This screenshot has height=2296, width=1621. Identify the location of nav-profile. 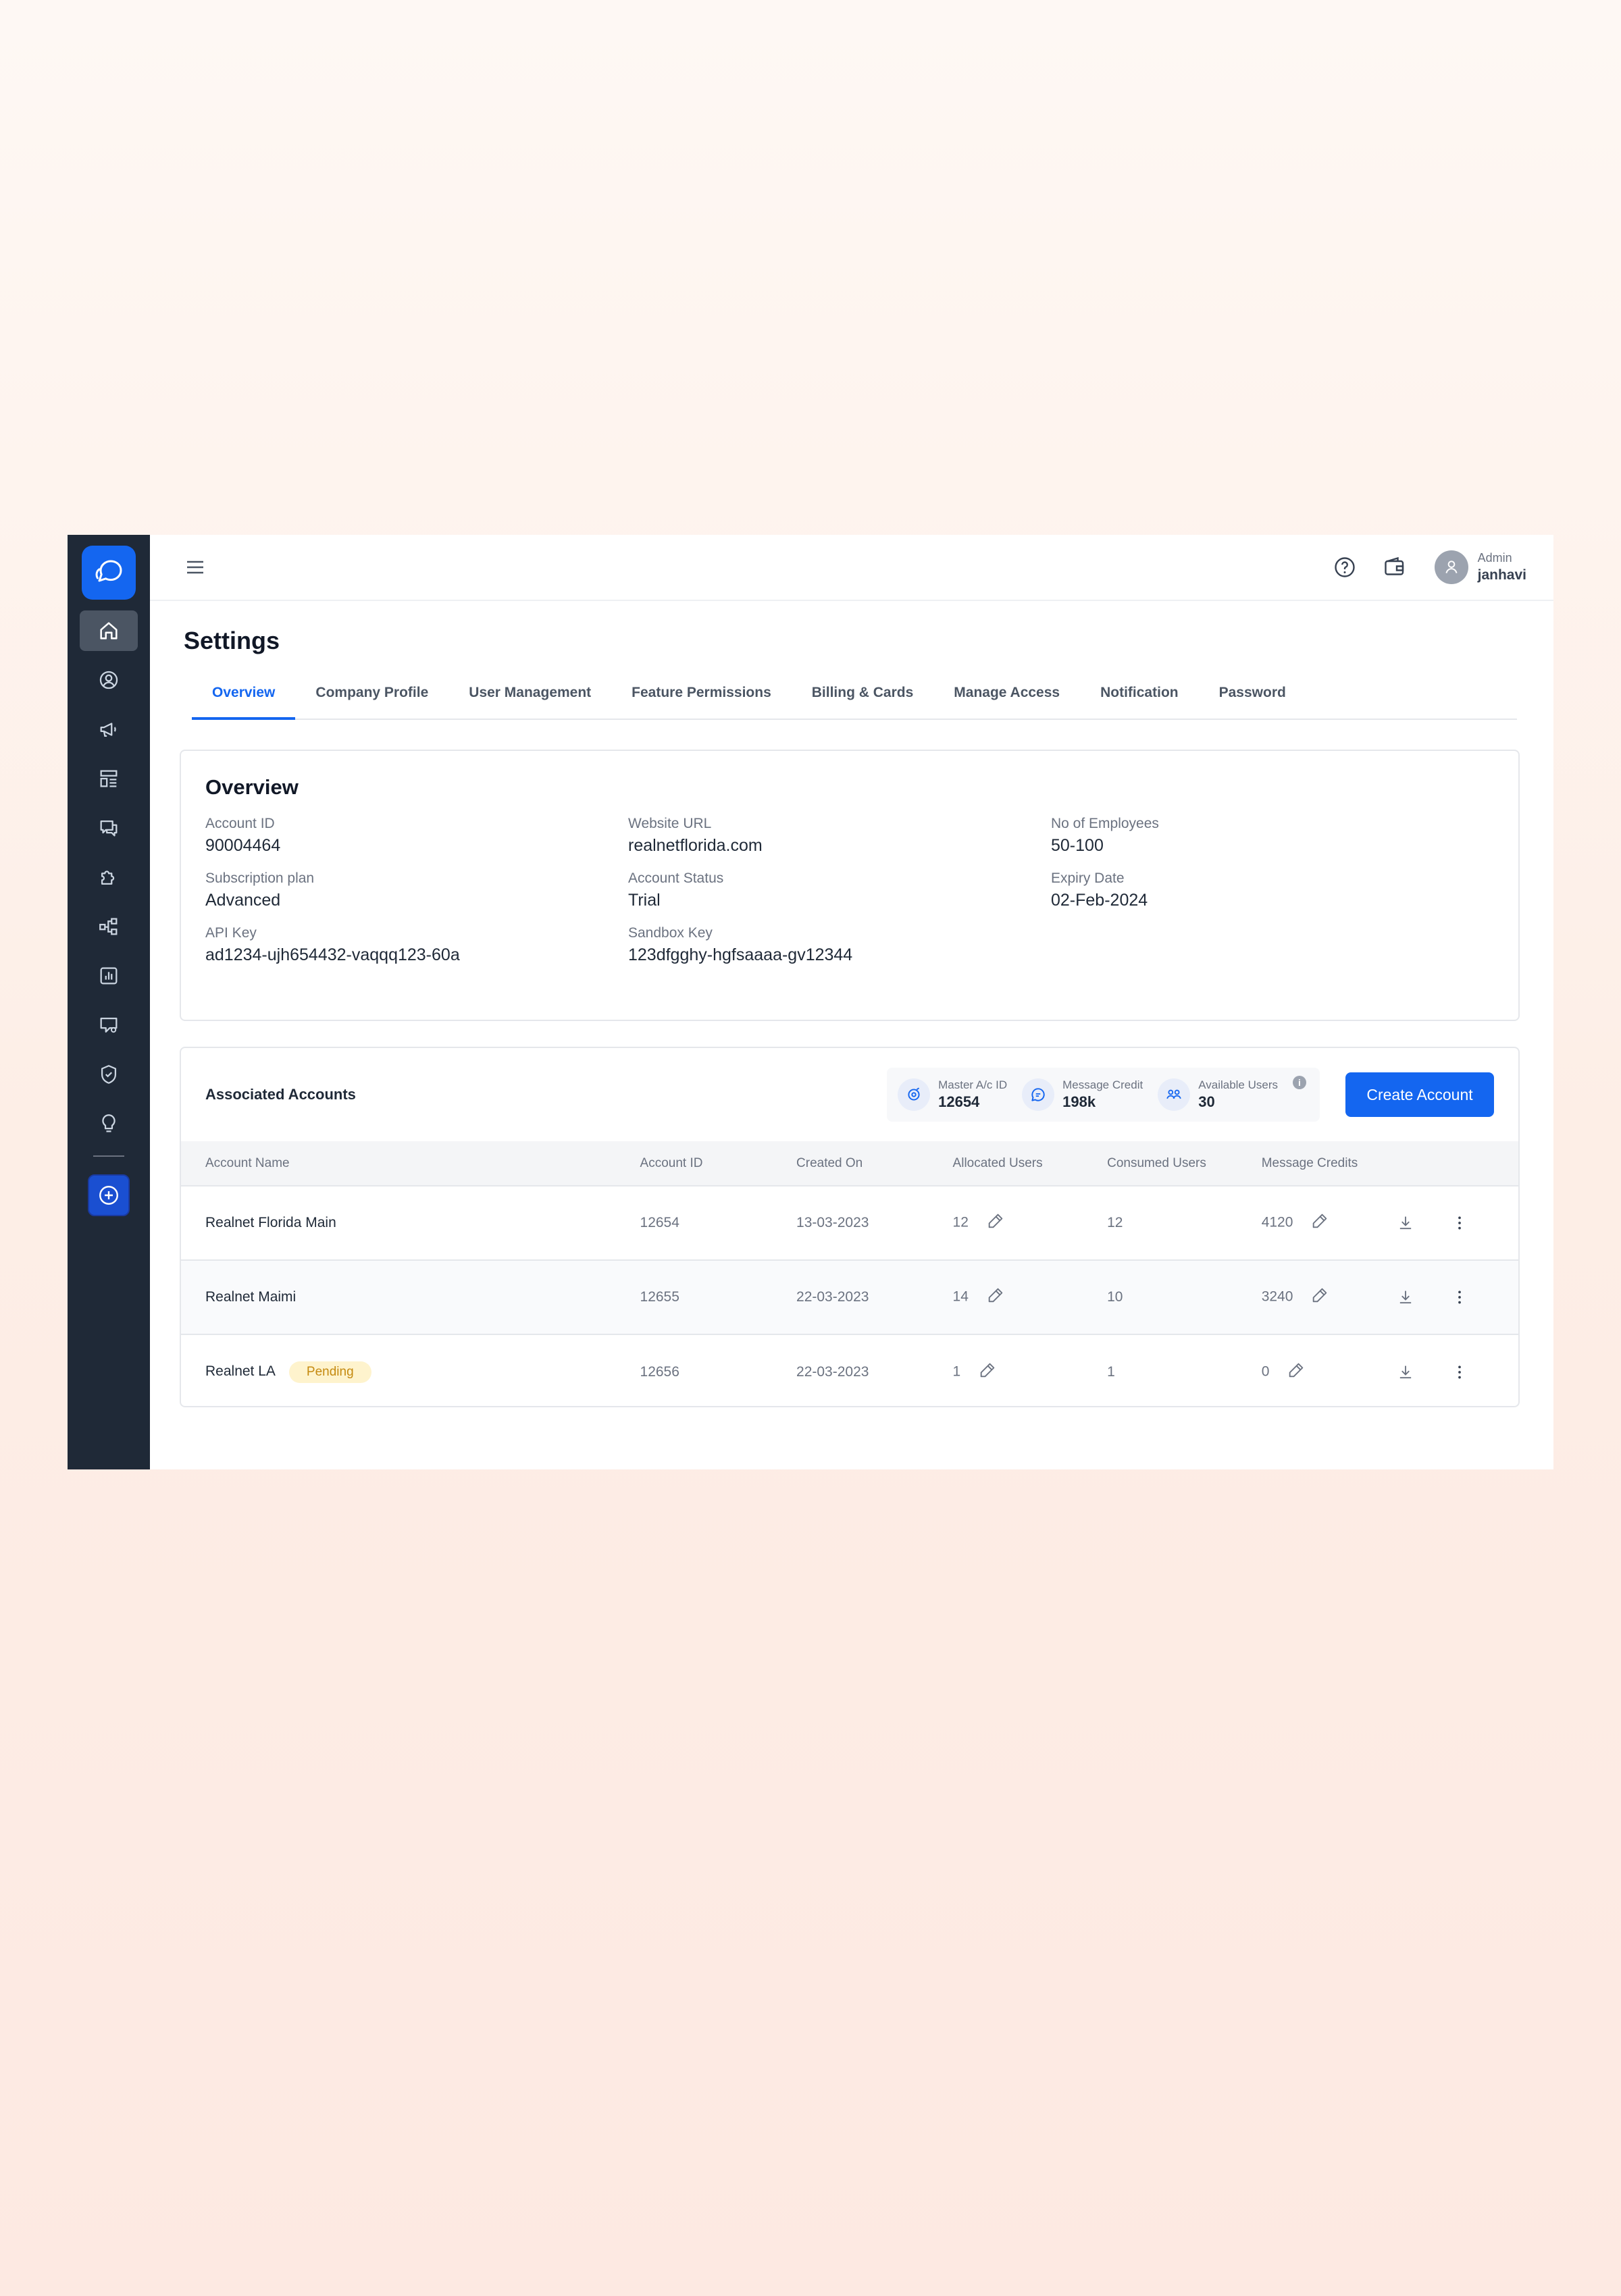
(109, 680).